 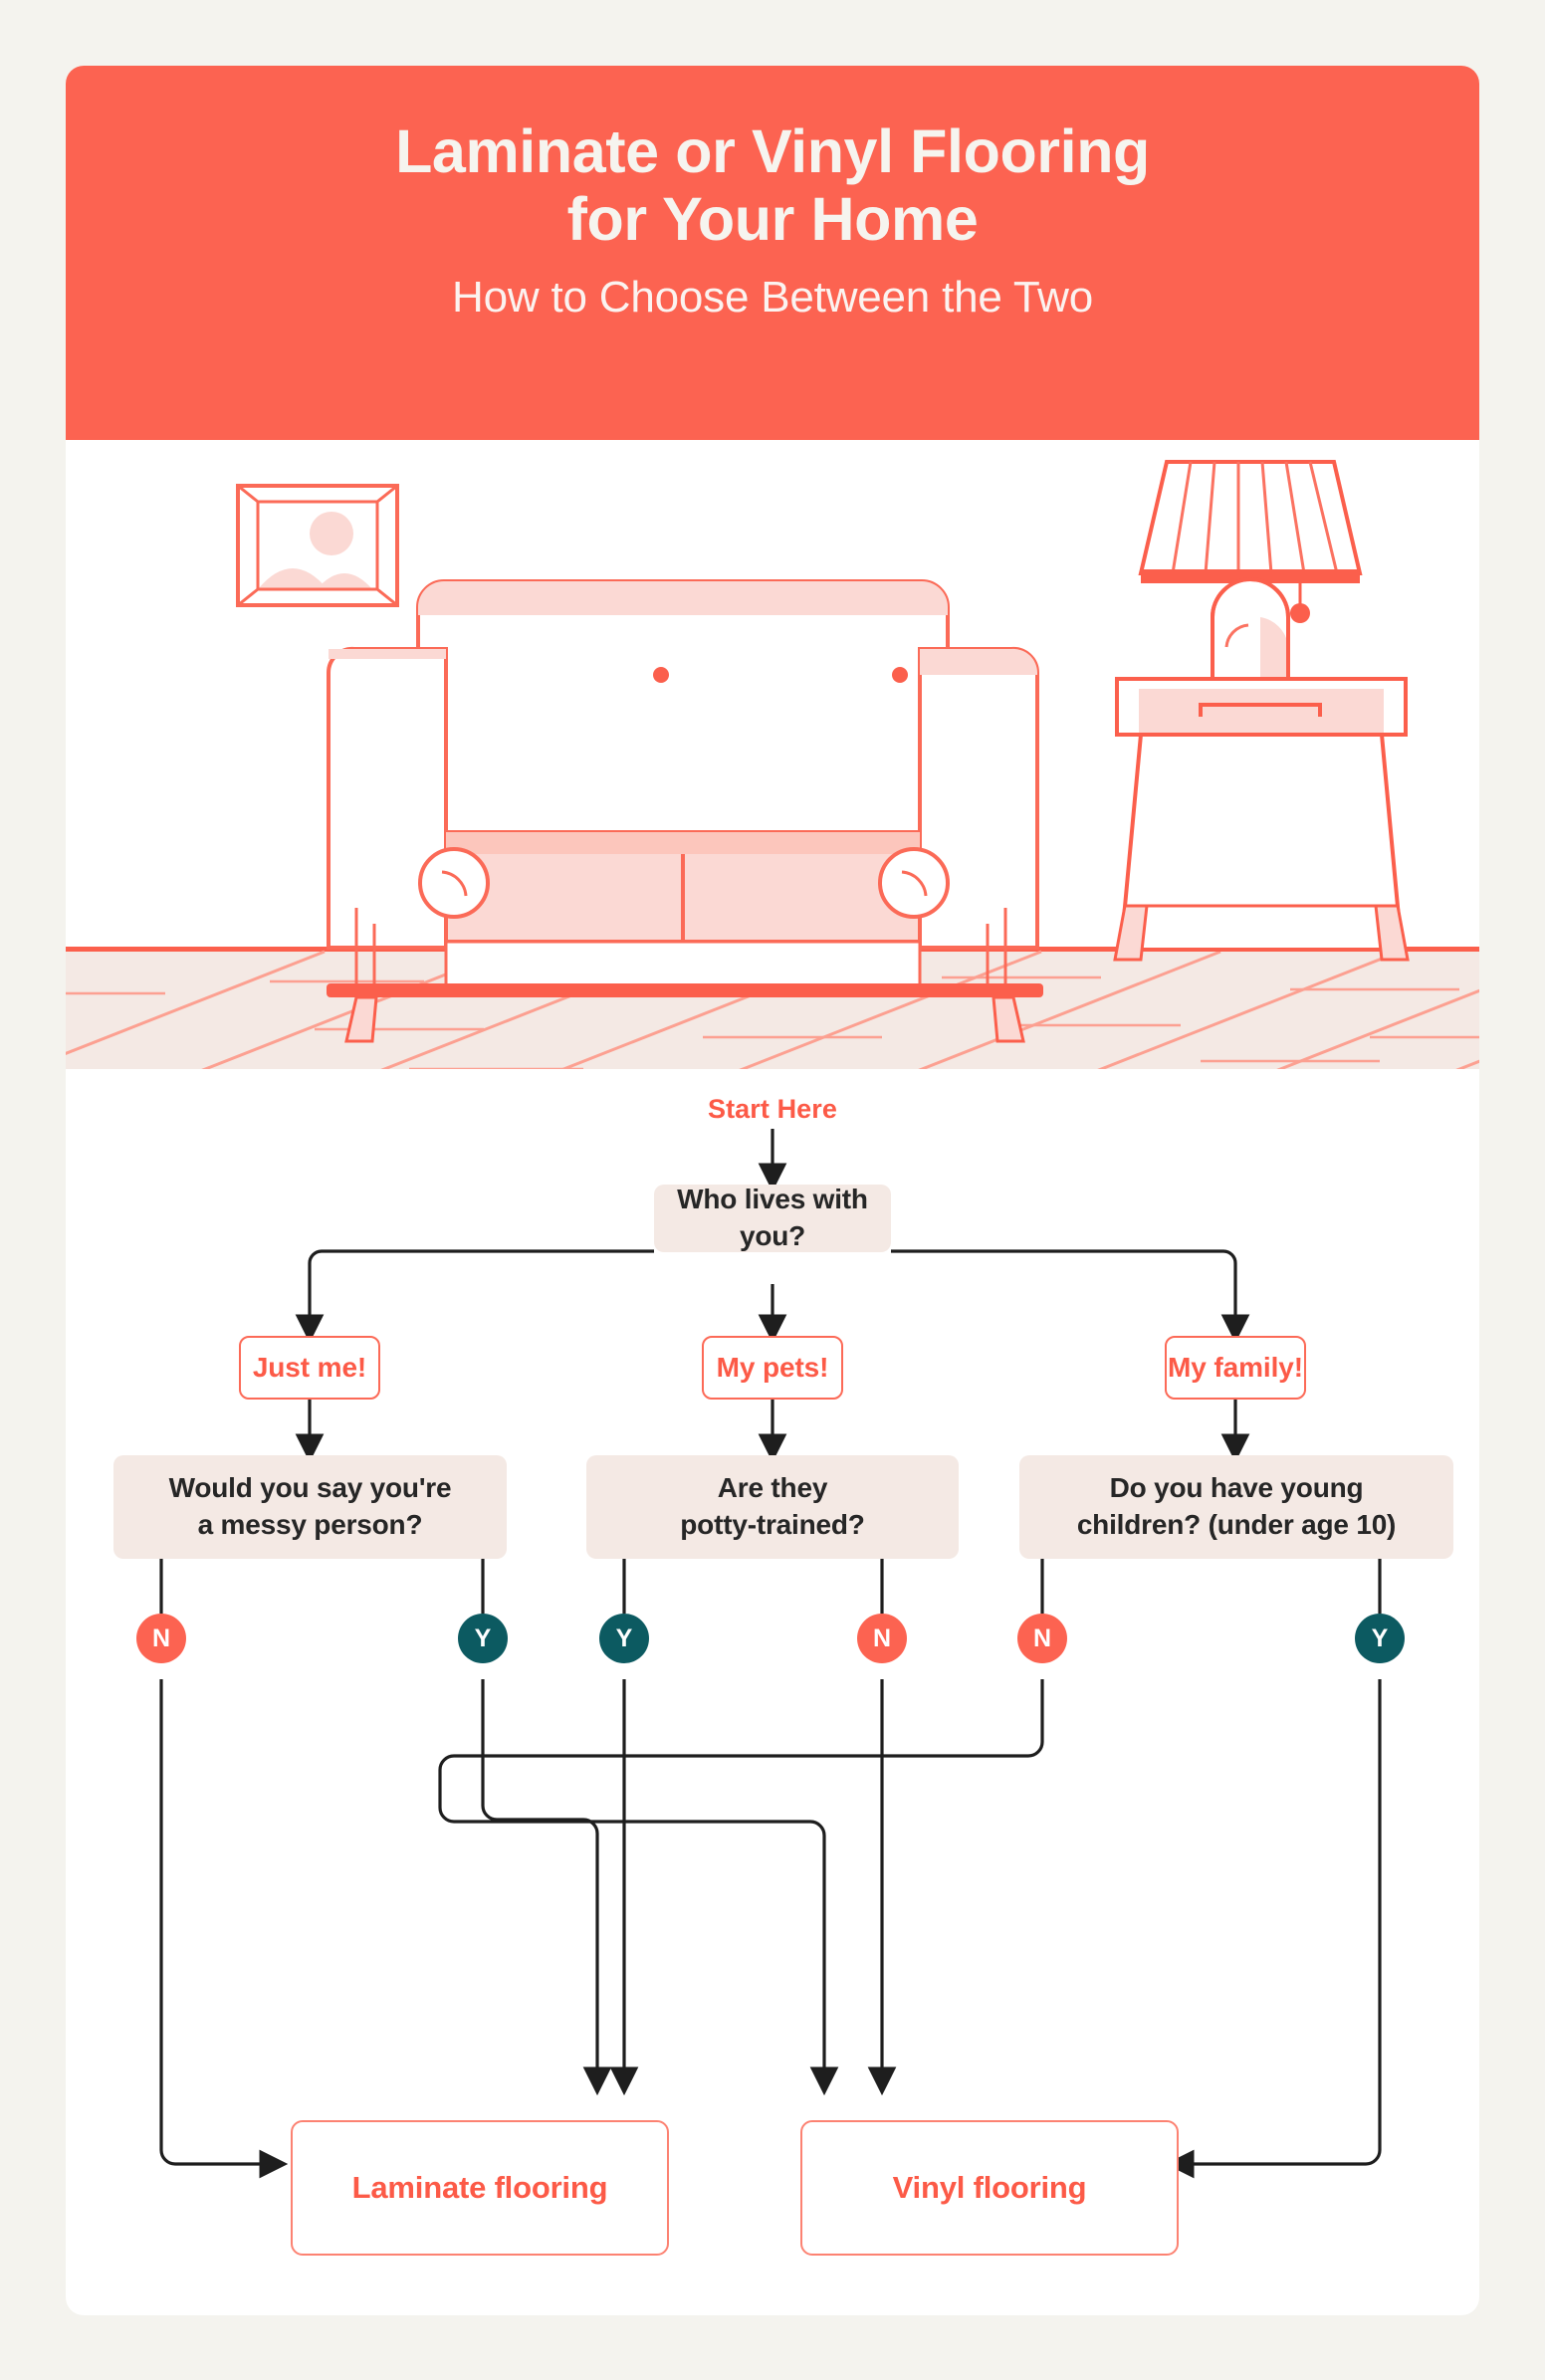 What do you see at coordinates (1042, 1638) in the screenshot?
I see `decision-children-no: N` at bounding box center [1042, 1638].